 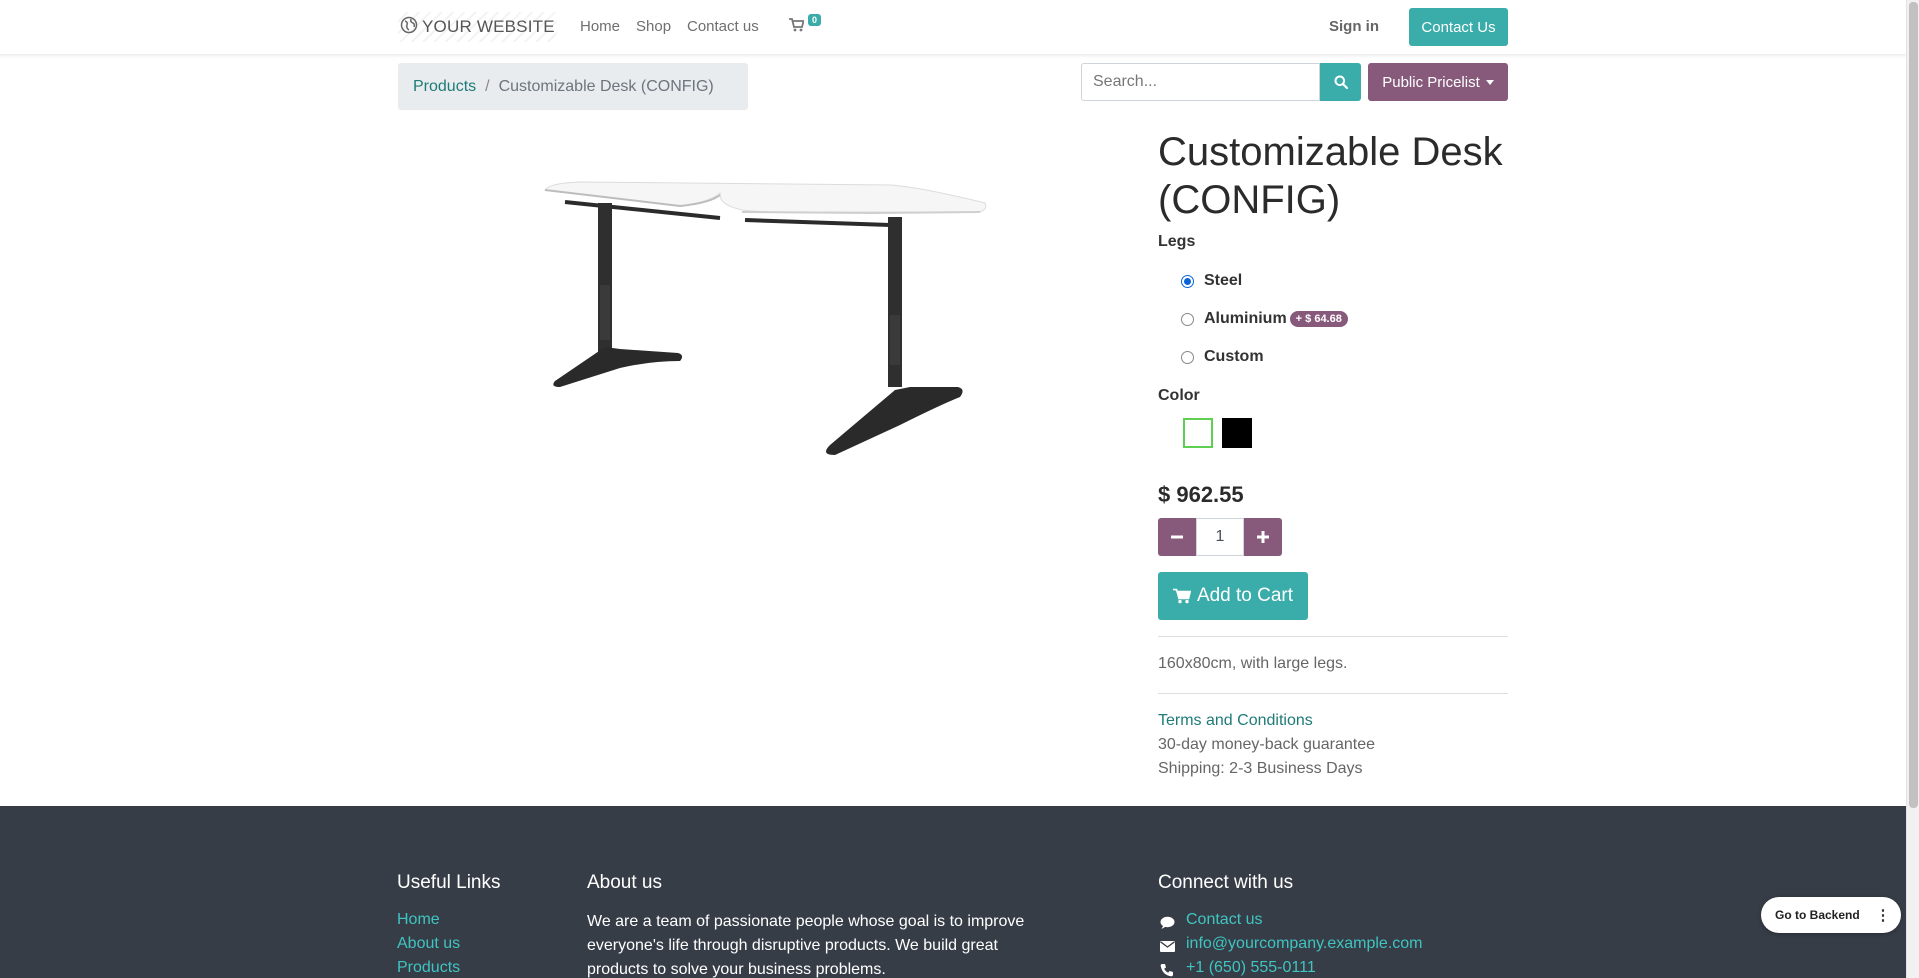 I want to click on footer-phone-link: +1 (650) 555-0111, so click(x=1251, y=968).